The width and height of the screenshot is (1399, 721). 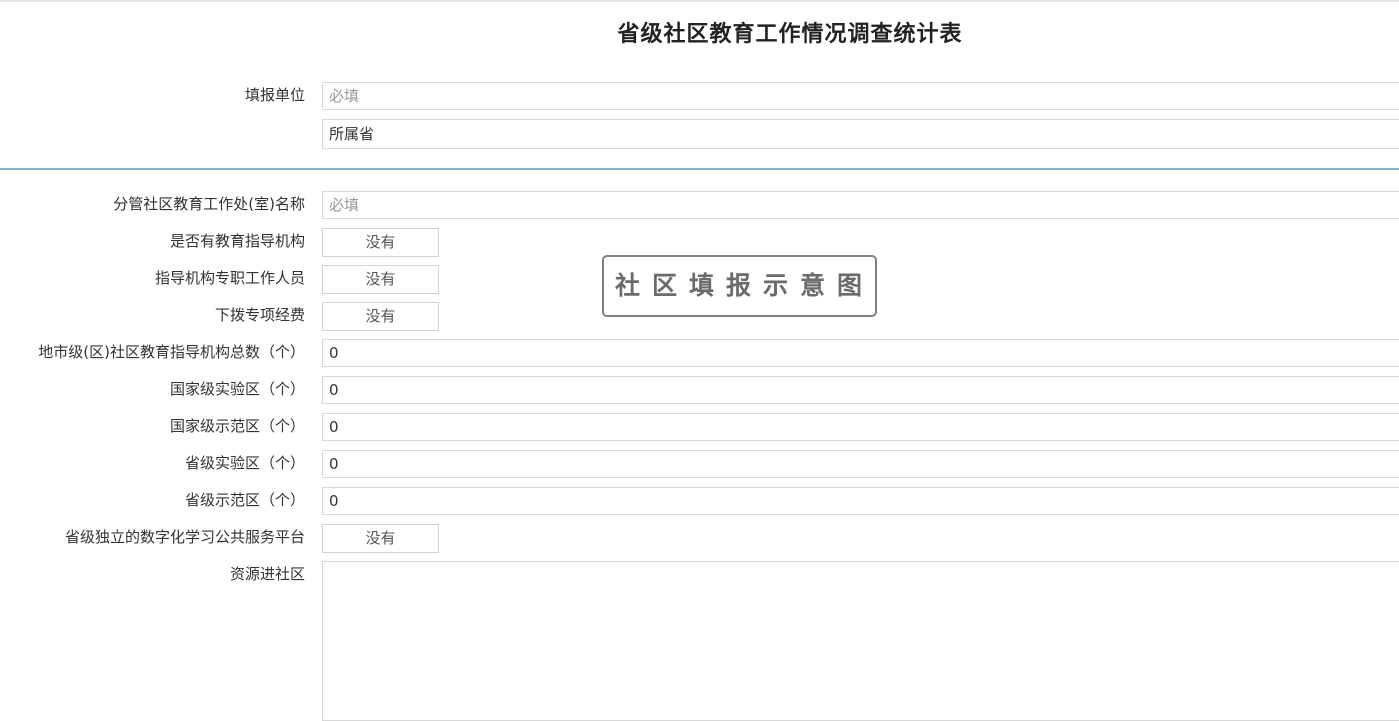 I want to click on unit-label: 填报单位, so click(x=274, y=95).